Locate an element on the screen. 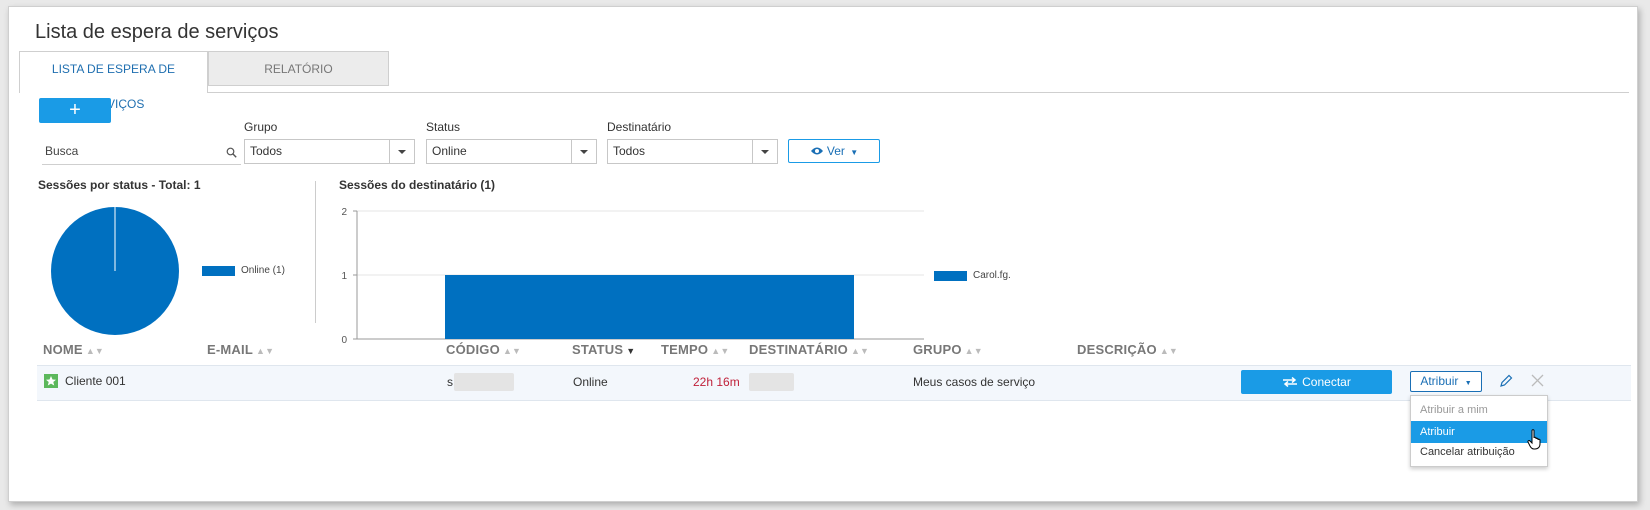 Image resolution: width=1650 pixels, height=510 pixels. status-pie-chart is located at coordinates (115, 271).